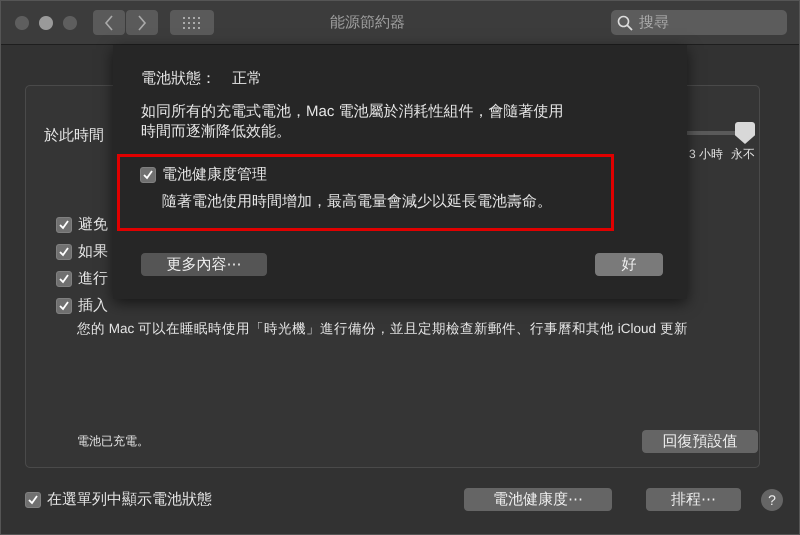 Image resolution: width=800 pixels, height=535 pixels. What do you see at coordinates (705, 154) in the screenshot?
I see `tick-label: 3 小時` at bounding box center [705, 154].